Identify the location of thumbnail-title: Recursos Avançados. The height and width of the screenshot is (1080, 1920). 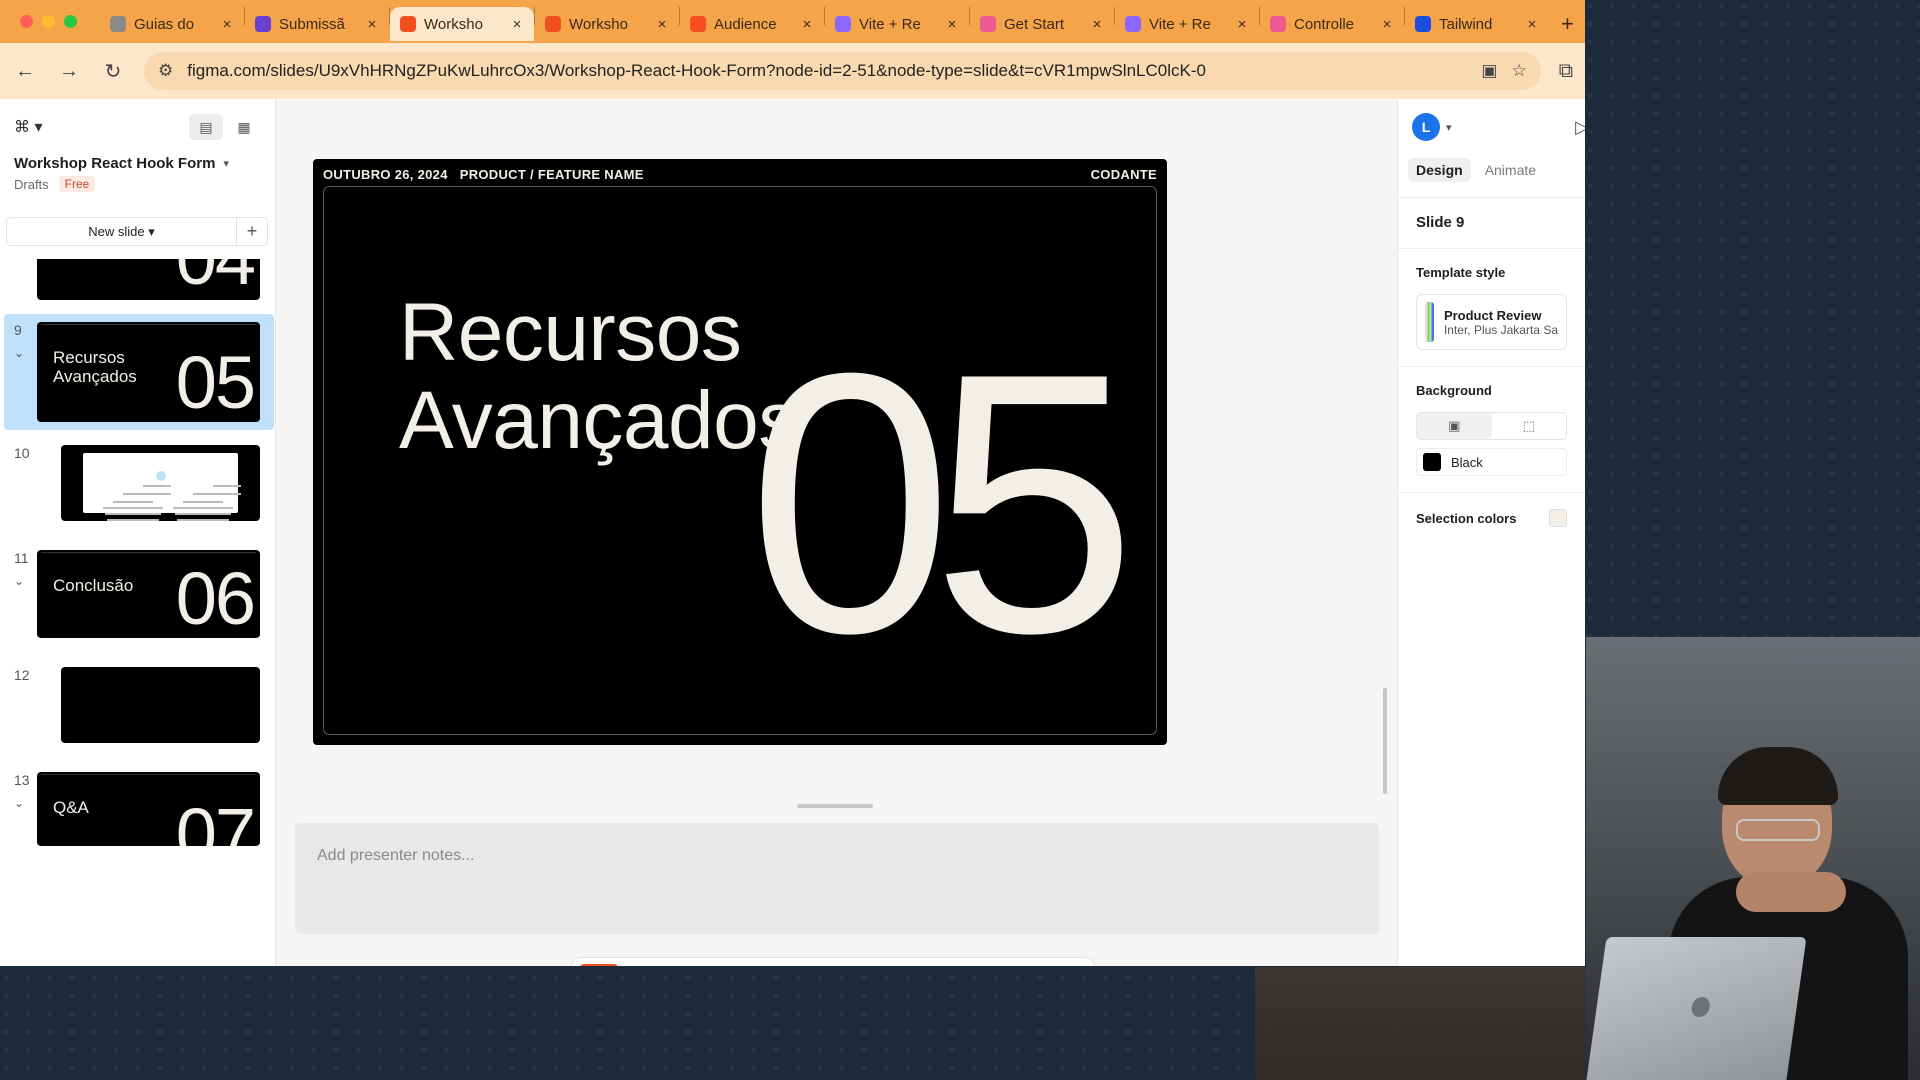
(95, 367).